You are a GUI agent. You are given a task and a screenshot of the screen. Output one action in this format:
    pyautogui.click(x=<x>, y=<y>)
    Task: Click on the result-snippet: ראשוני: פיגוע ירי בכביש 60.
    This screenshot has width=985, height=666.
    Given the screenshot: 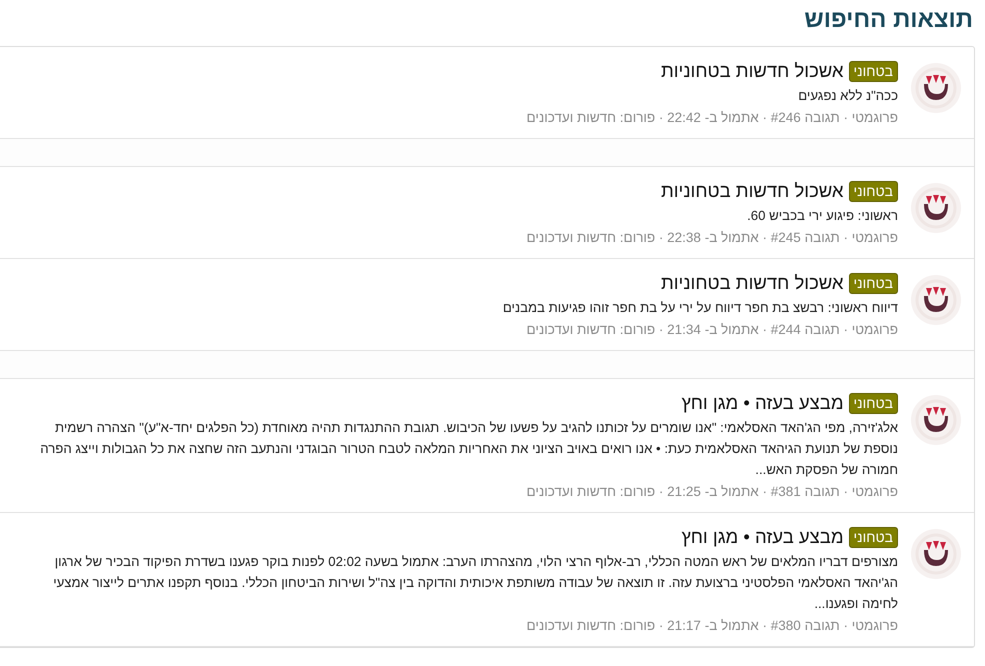 What is the action you would take?
    pyautogui.click(x=822, y=216)
    